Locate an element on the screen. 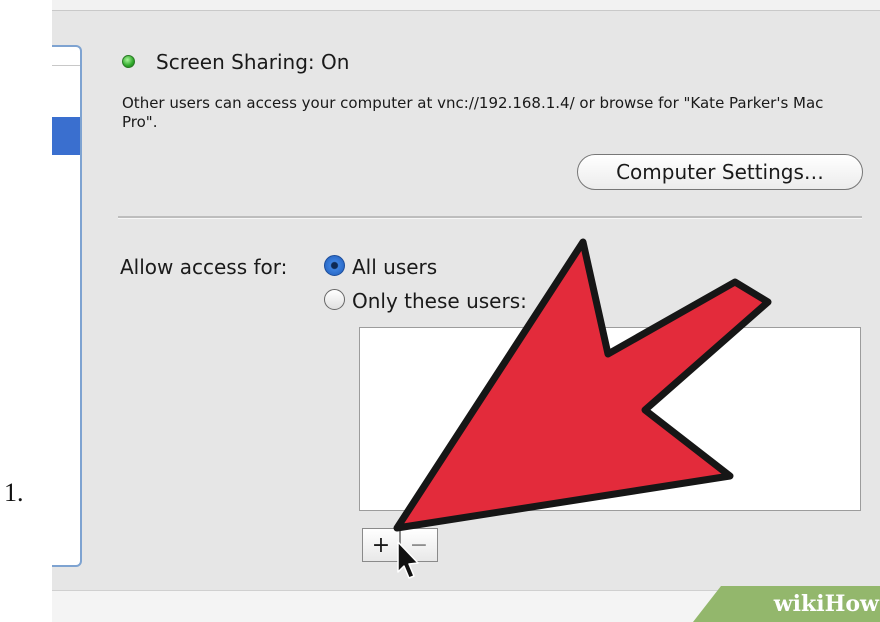  radio-unselected-icon is located at coordinates (334, 299).